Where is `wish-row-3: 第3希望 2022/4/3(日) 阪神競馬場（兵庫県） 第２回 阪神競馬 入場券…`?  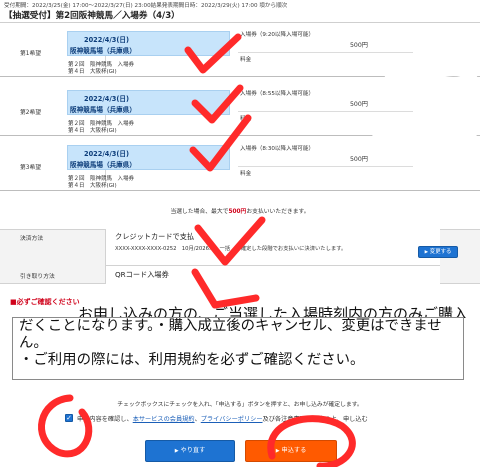 wish-row-3: 第3希望 2022/4/3(日) 阪神競馬場（兵庫県） 第２回 阪神競馬 入場券… is located at coordinates (240, 165).